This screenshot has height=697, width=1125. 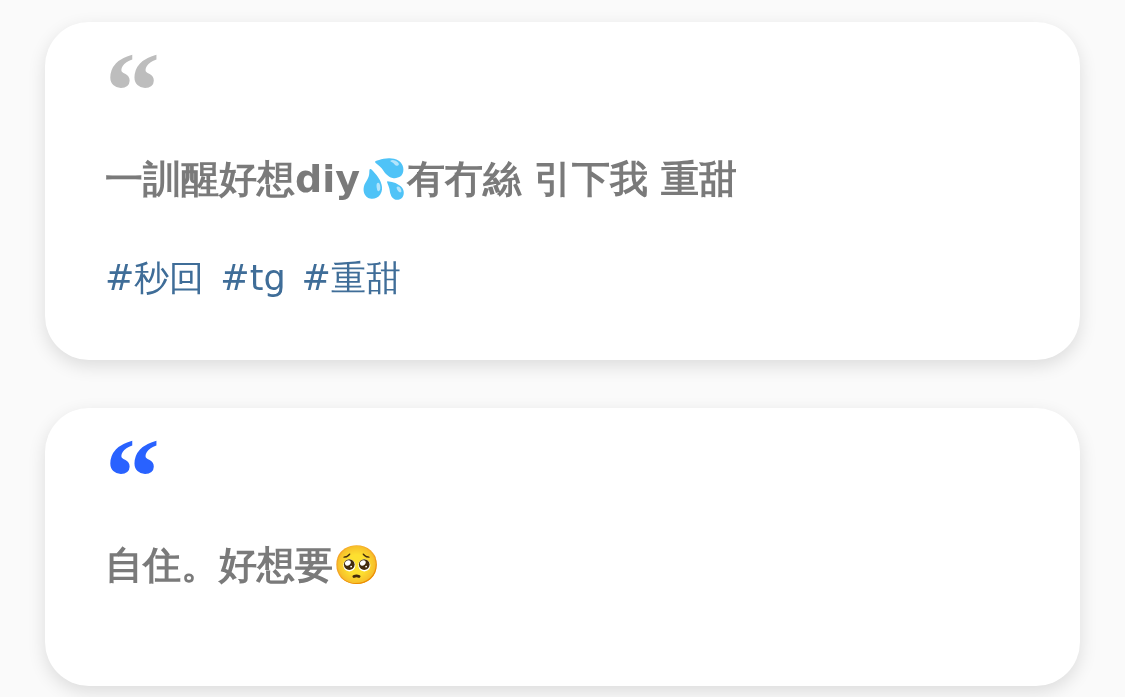 I want to click on hashtag-link: #秒回, so click(x=155, y=278).